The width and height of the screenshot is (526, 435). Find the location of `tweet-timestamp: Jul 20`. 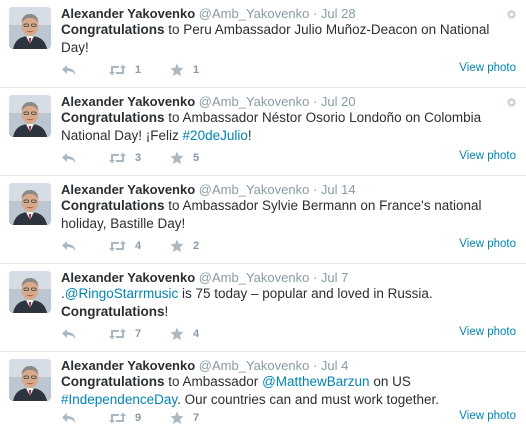

tweet-timestamp: Jul 20 is located at coordinates (338, 101).